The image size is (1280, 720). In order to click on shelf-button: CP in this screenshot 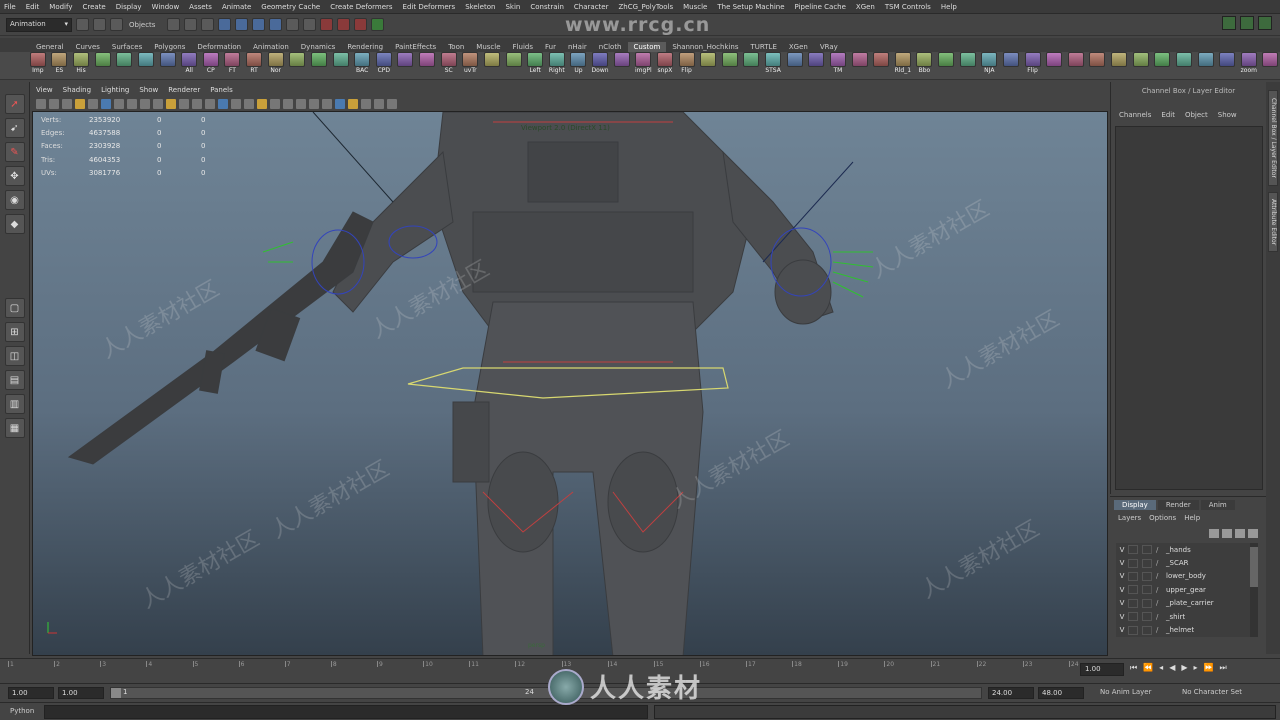, I will do `click(211, 65)`.